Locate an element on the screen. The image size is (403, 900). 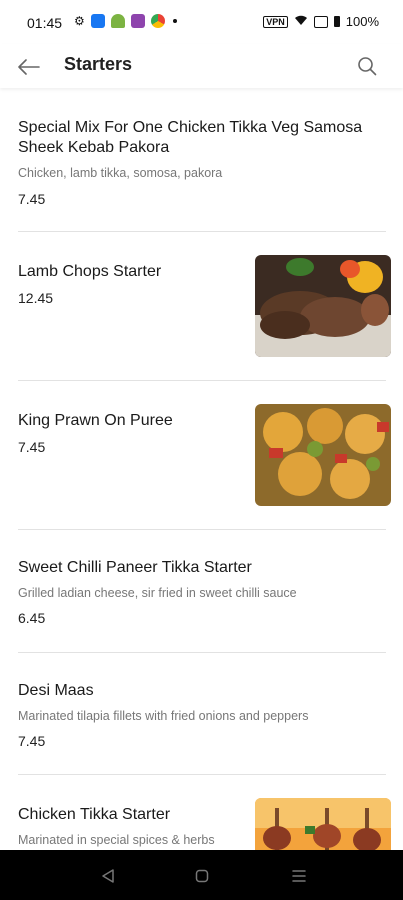
system-icons: VPN 100% is located at coordinates (321, 21).